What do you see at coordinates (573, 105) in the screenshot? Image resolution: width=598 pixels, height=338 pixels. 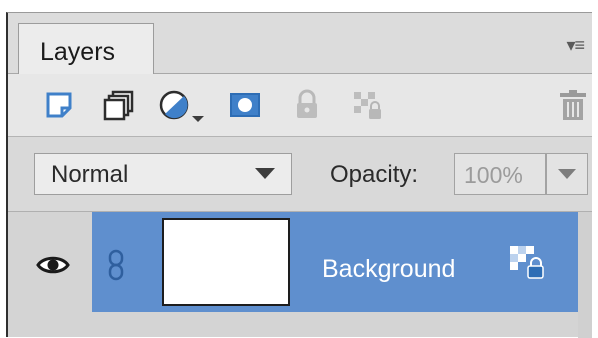 I see `trash-icon` at bounding box center [573, 105].